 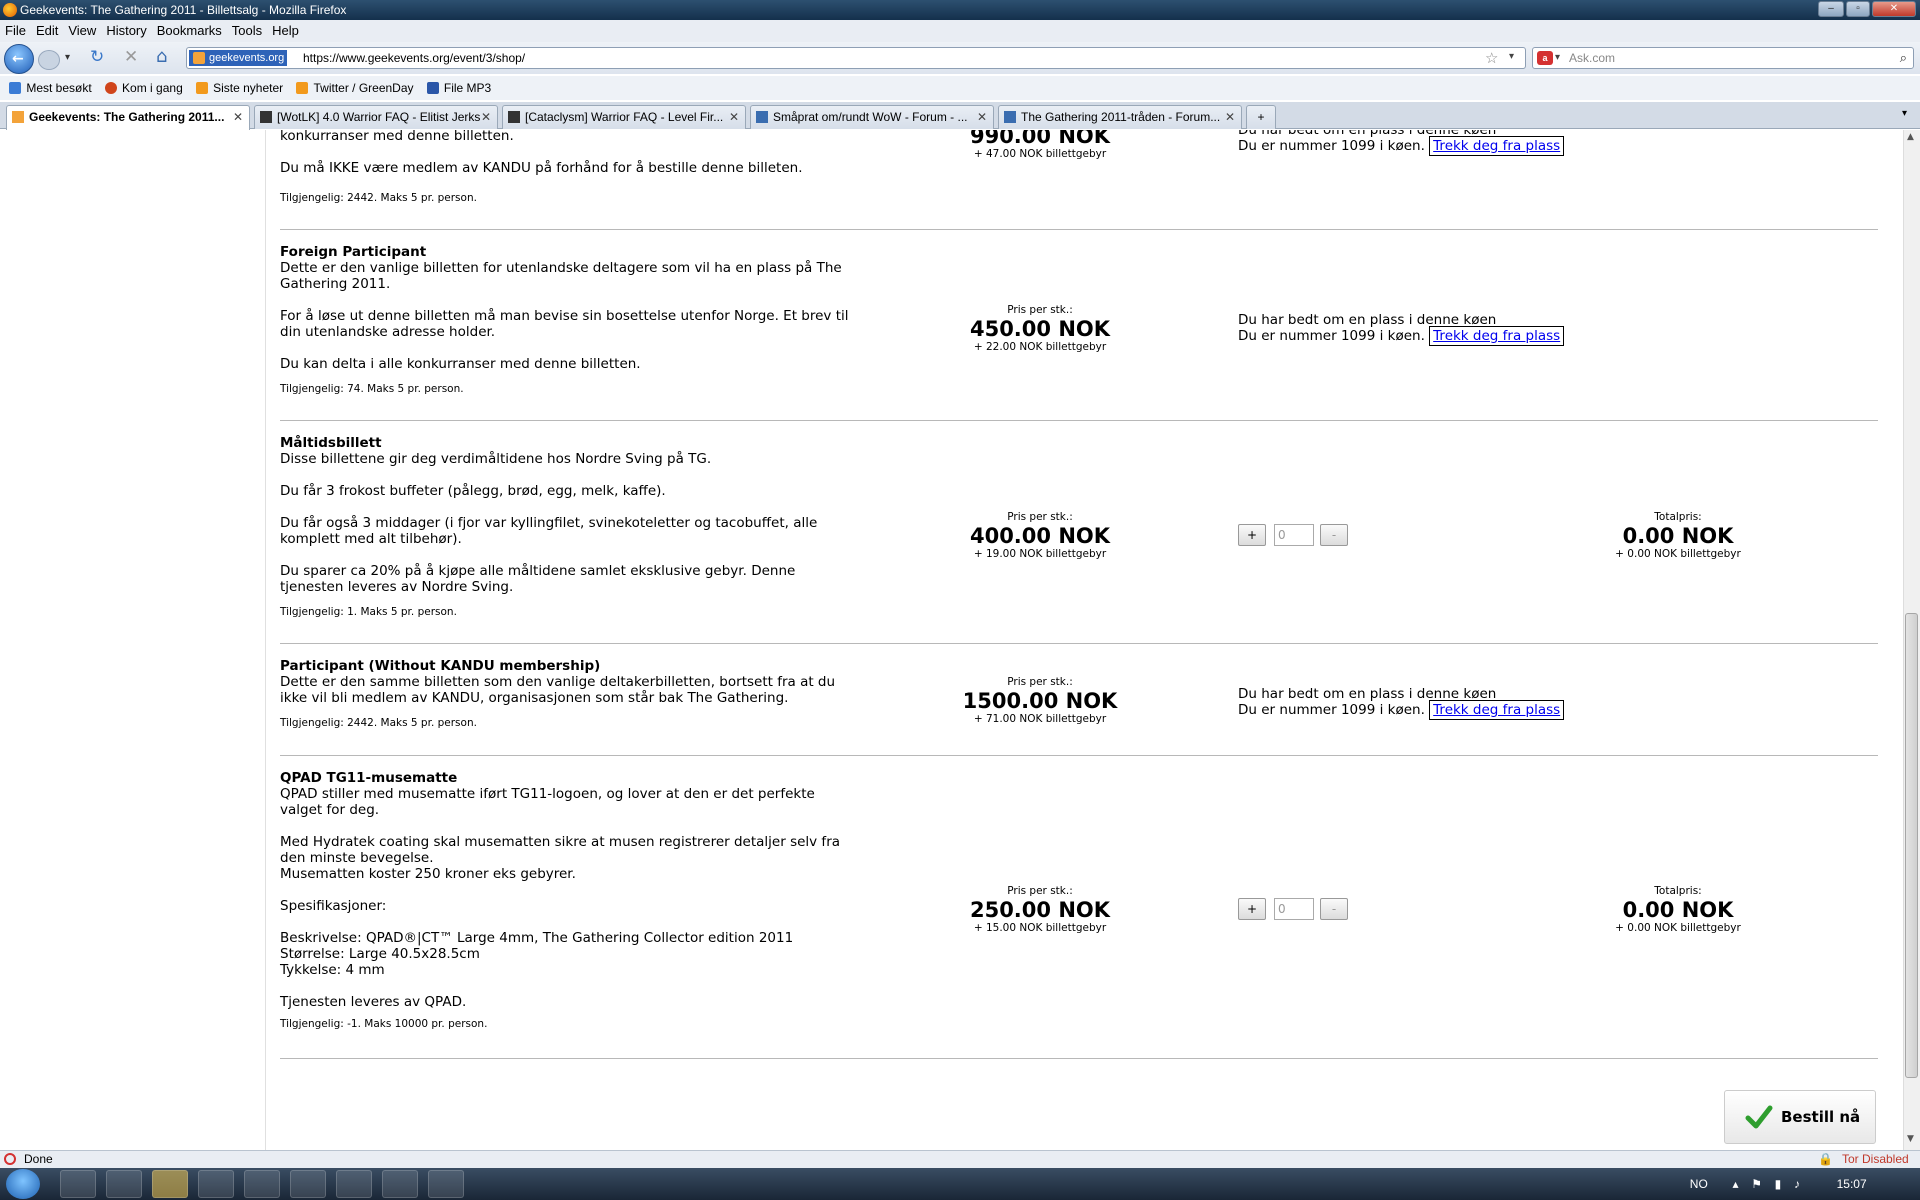 What do you see at coordinates (170, 1184) in the screenshot?
I see `taskbar-steam-icon` at bounding box center [170, 1184].